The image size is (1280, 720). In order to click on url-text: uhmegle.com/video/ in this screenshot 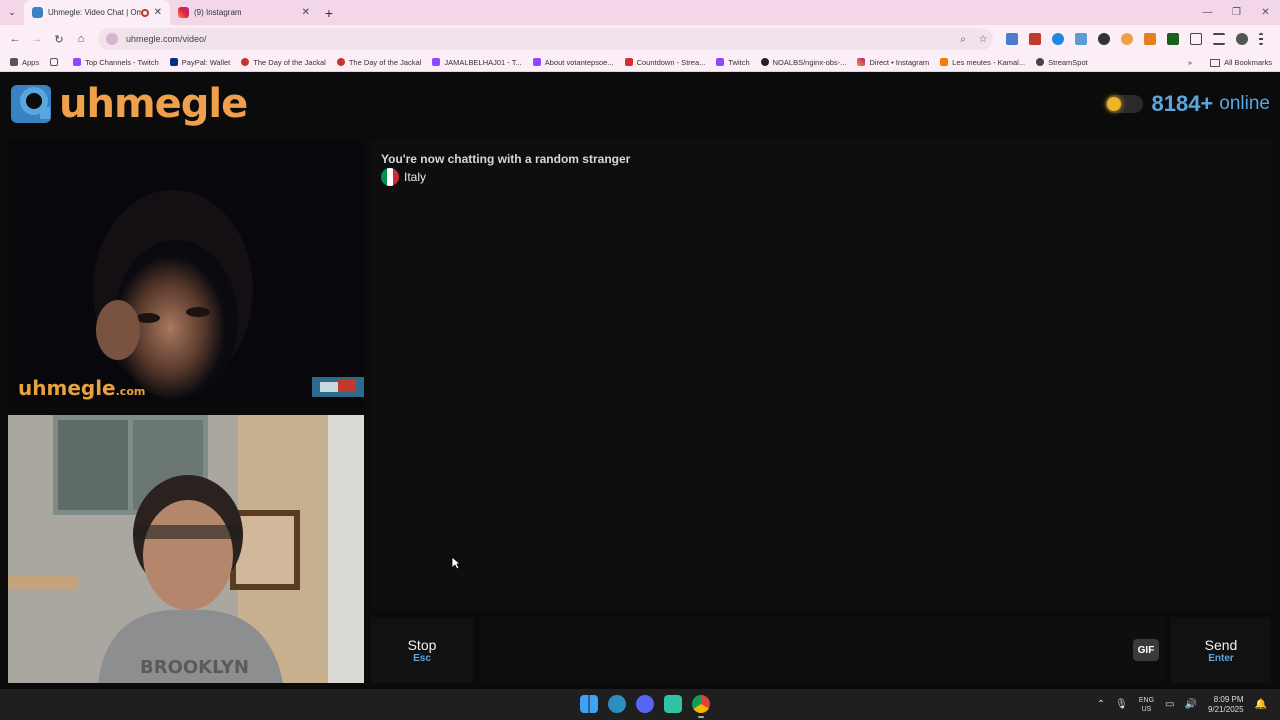, I will do `click(539, 39)`.